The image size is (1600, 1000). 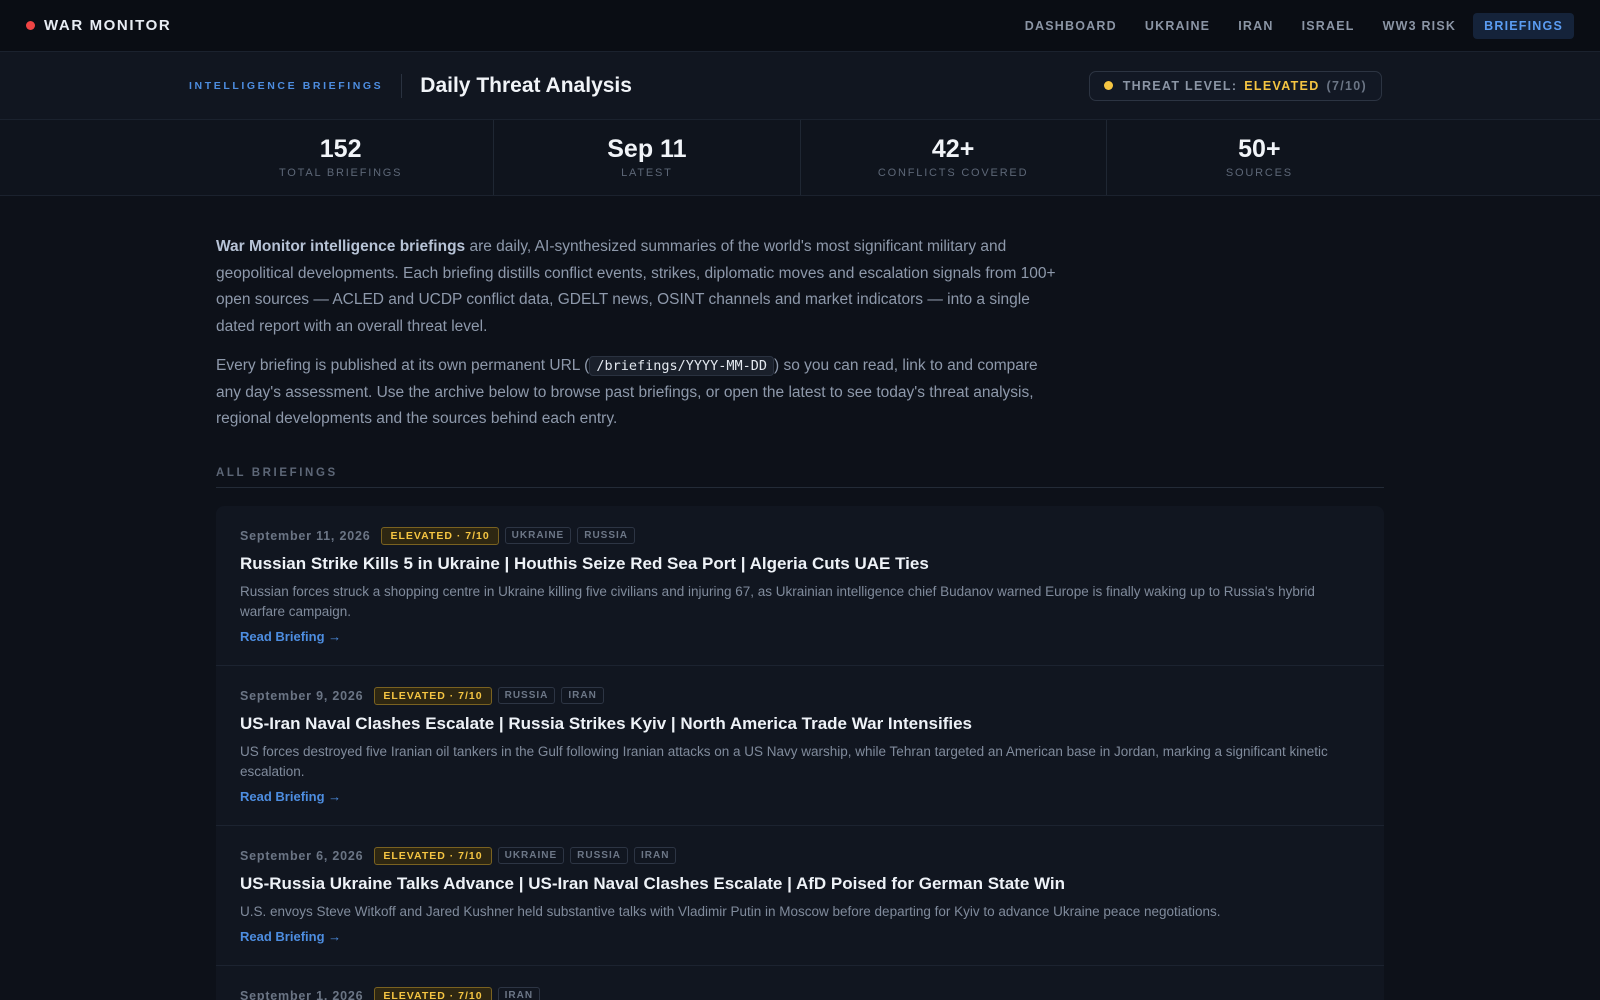 What do you see at coordinates (1282, 85) in the screenshot?
I see `threat-level-value: ELEVATED` at bounding box center [1282, 85].